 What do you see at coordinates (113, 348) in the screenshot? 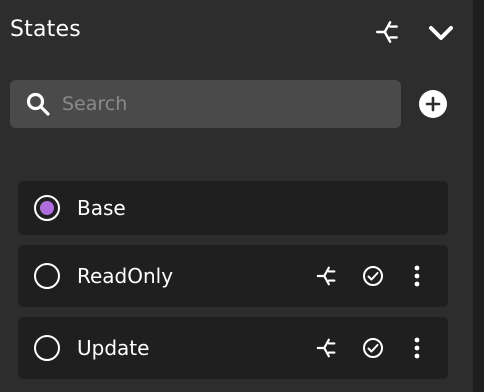
I see `state-label: Update` at bounding box center [113, 348].